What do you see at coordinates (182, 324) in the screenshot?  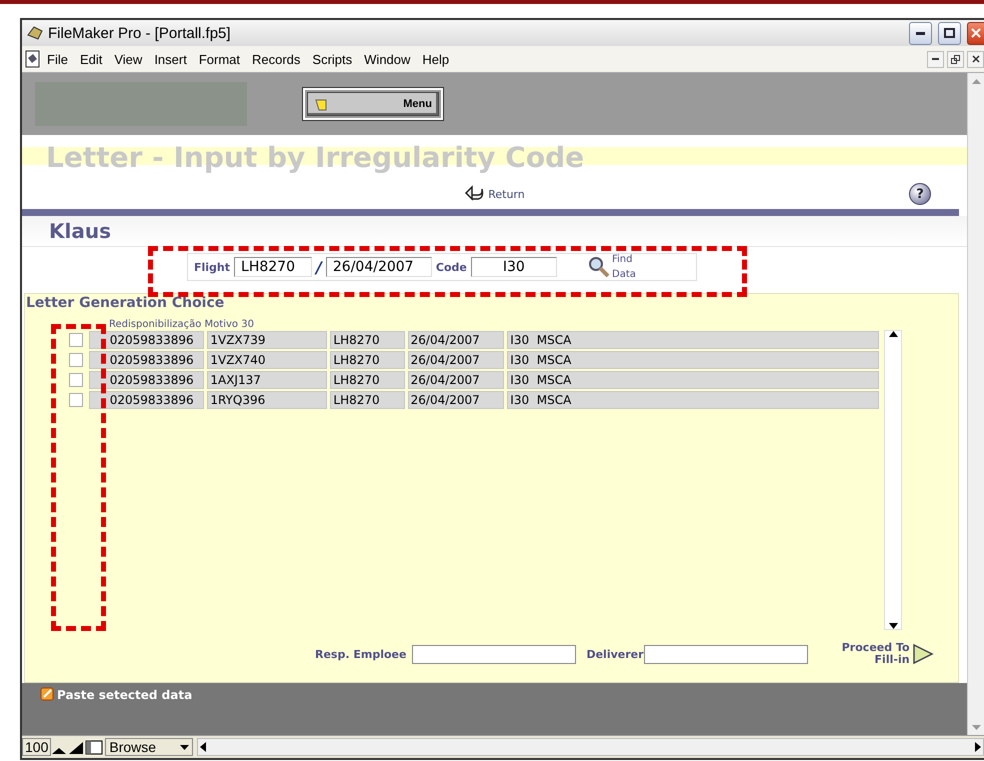 I see `group-label: Redisponibilização Motivo 30` at bounding box center [182, 324].